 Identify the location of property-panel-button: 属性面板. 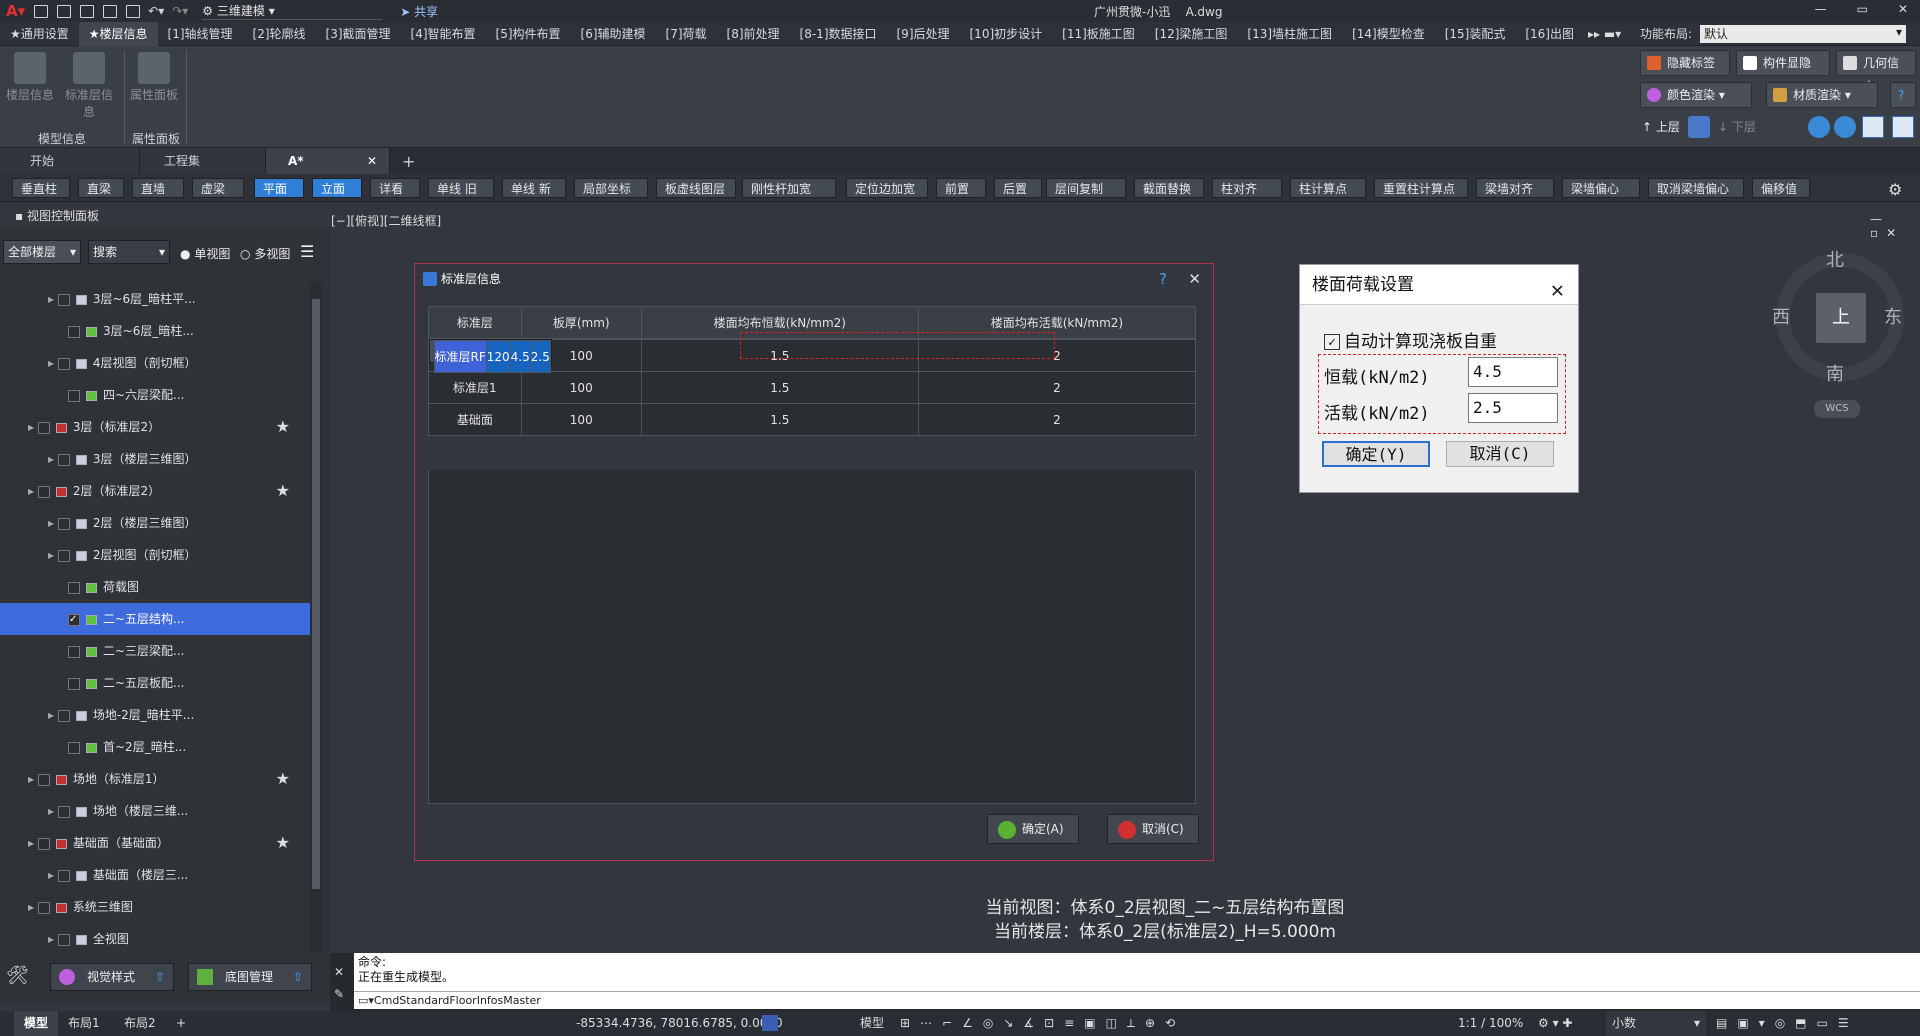
(154, 74).